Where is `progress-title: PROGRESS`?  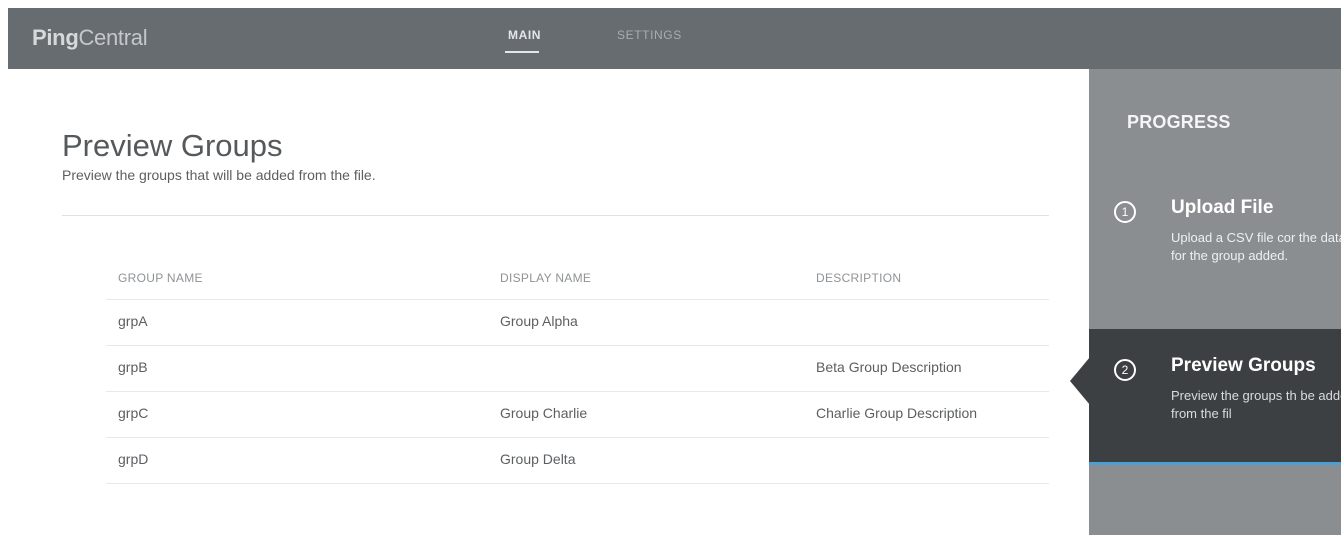 progress-title: PROGRESS is located at coordinates (1179, 122).